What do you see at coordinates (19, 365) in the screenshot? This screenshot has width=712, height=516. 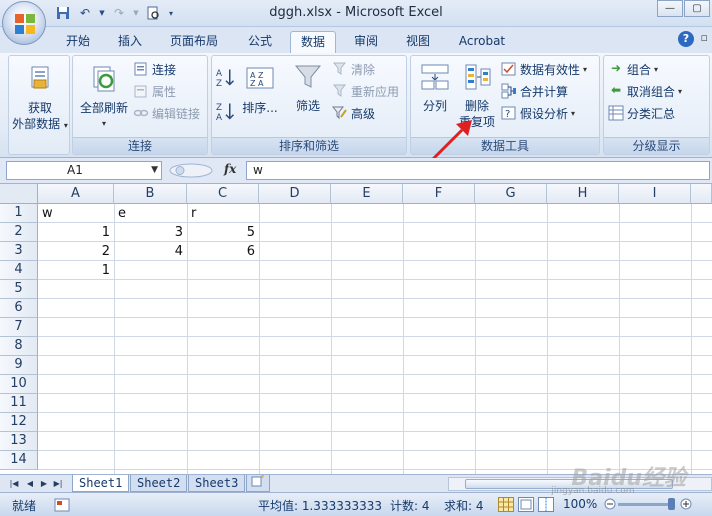 I see `row-header: 9` at bounding box center [19, 365].